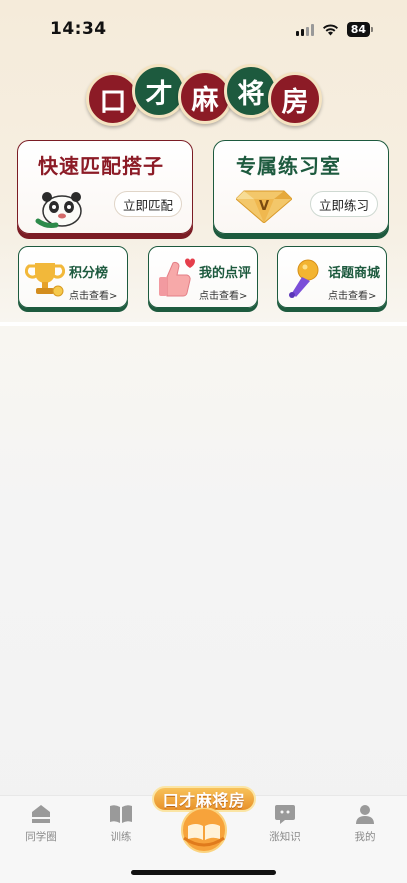  What do you see at coordinates (121, 814) in the screenshot?
I see `book-icon` at bounding box center [121, 814].